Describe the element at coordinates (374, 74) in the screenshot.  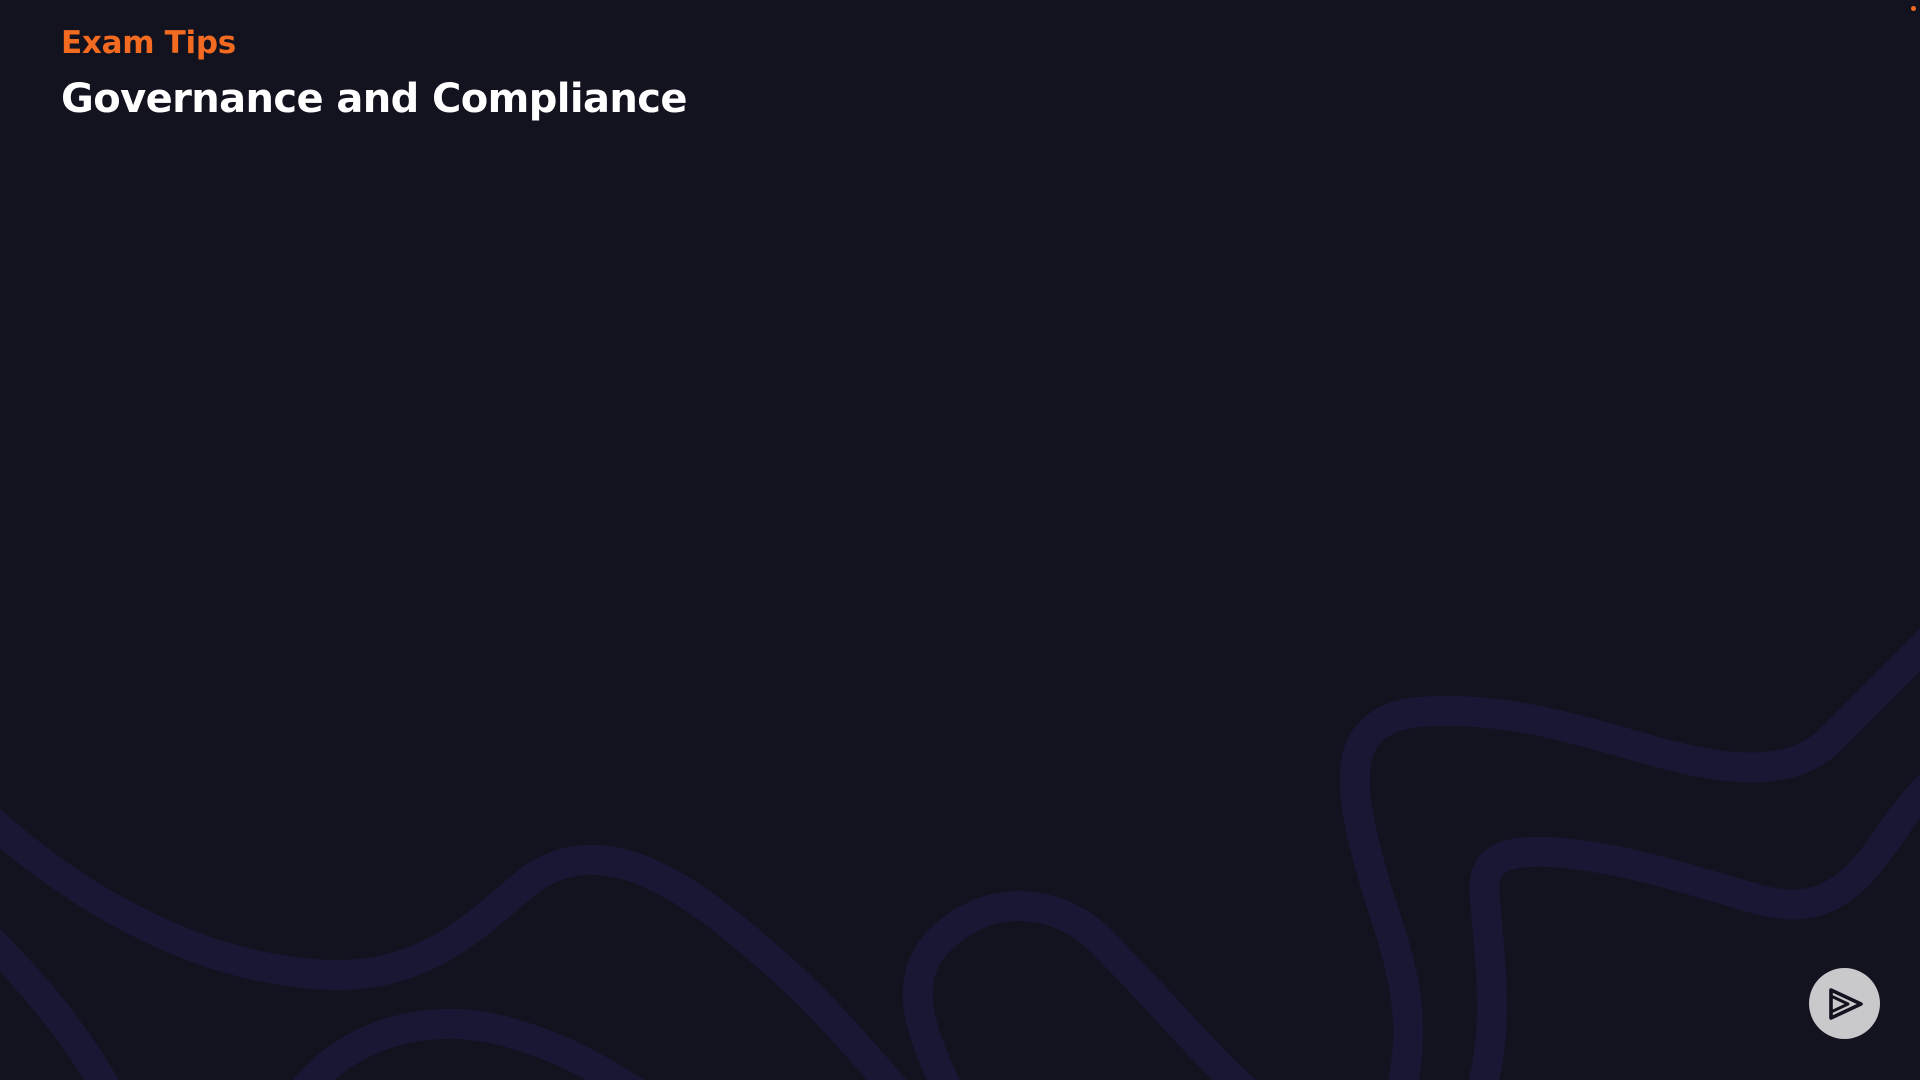
I see `slide-header: Exam Tips Governance and Compliance` at that location.